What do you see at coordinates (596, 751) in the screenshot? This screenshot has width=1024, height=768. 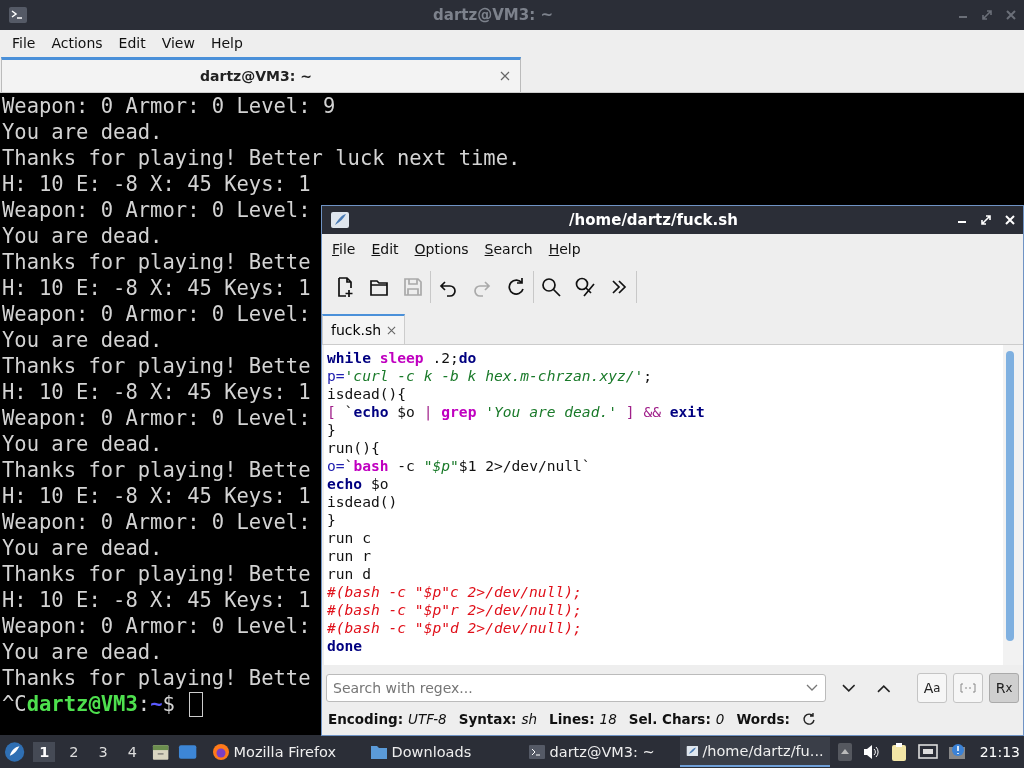 I see `taskbar-button: dartz@VM3: ~` at bounding box center [596, 751].